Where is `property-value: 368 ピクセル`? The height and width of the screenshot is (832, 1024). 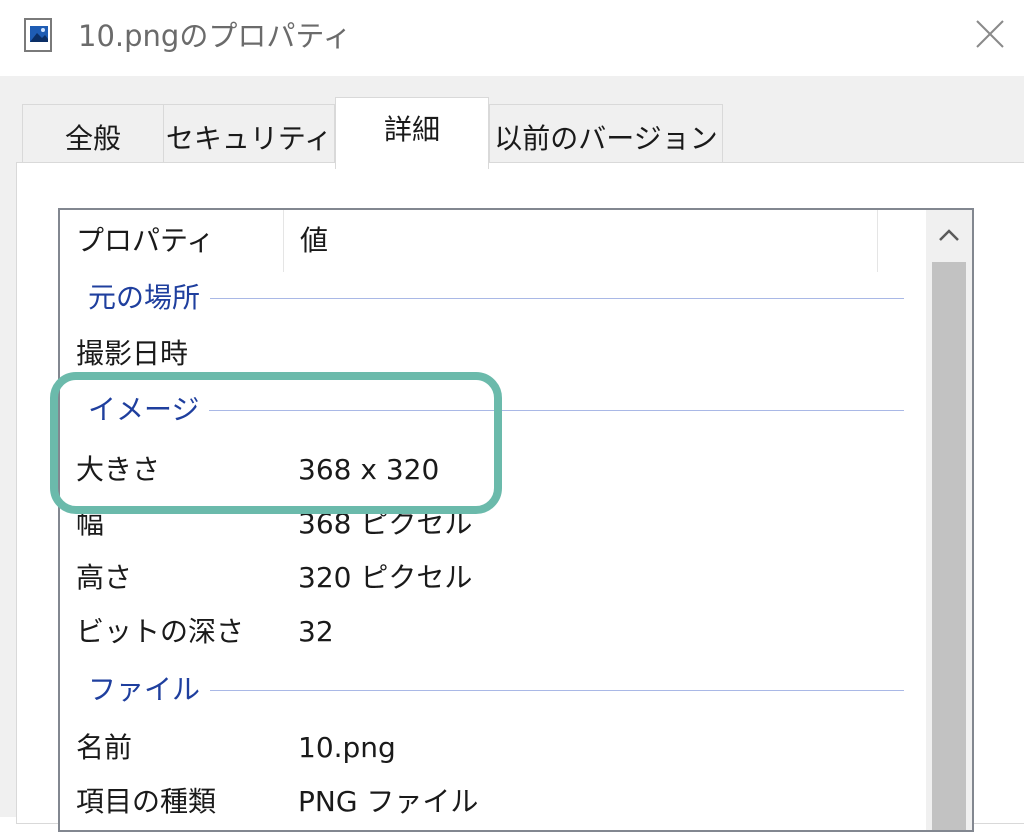
property-value: 368 ピクセル is located at coordinates (385, 523).